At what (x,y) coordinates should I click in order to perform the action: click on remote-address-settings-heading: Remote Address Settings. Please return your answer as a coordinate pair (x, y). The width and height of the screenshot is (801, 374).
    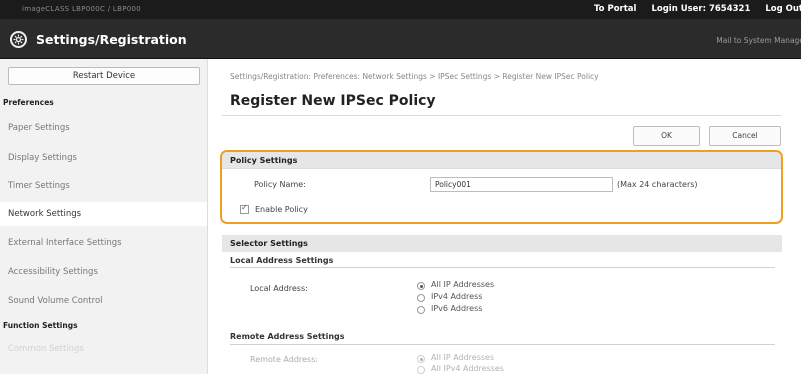
    Looking at the image, I should click on (287, 336).